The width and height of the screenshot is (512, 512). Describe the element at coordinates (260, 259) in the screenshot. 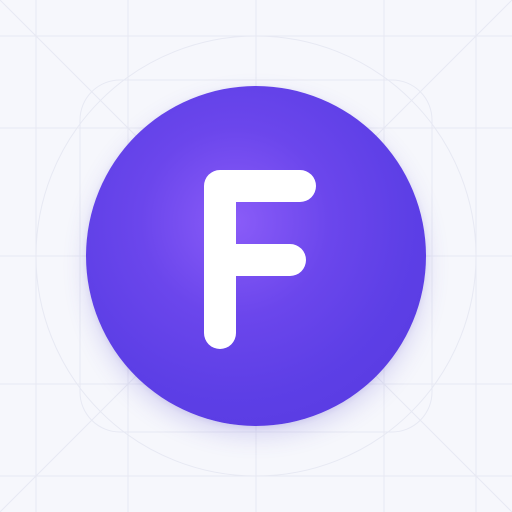

I see `f-letter-icon` at that location.